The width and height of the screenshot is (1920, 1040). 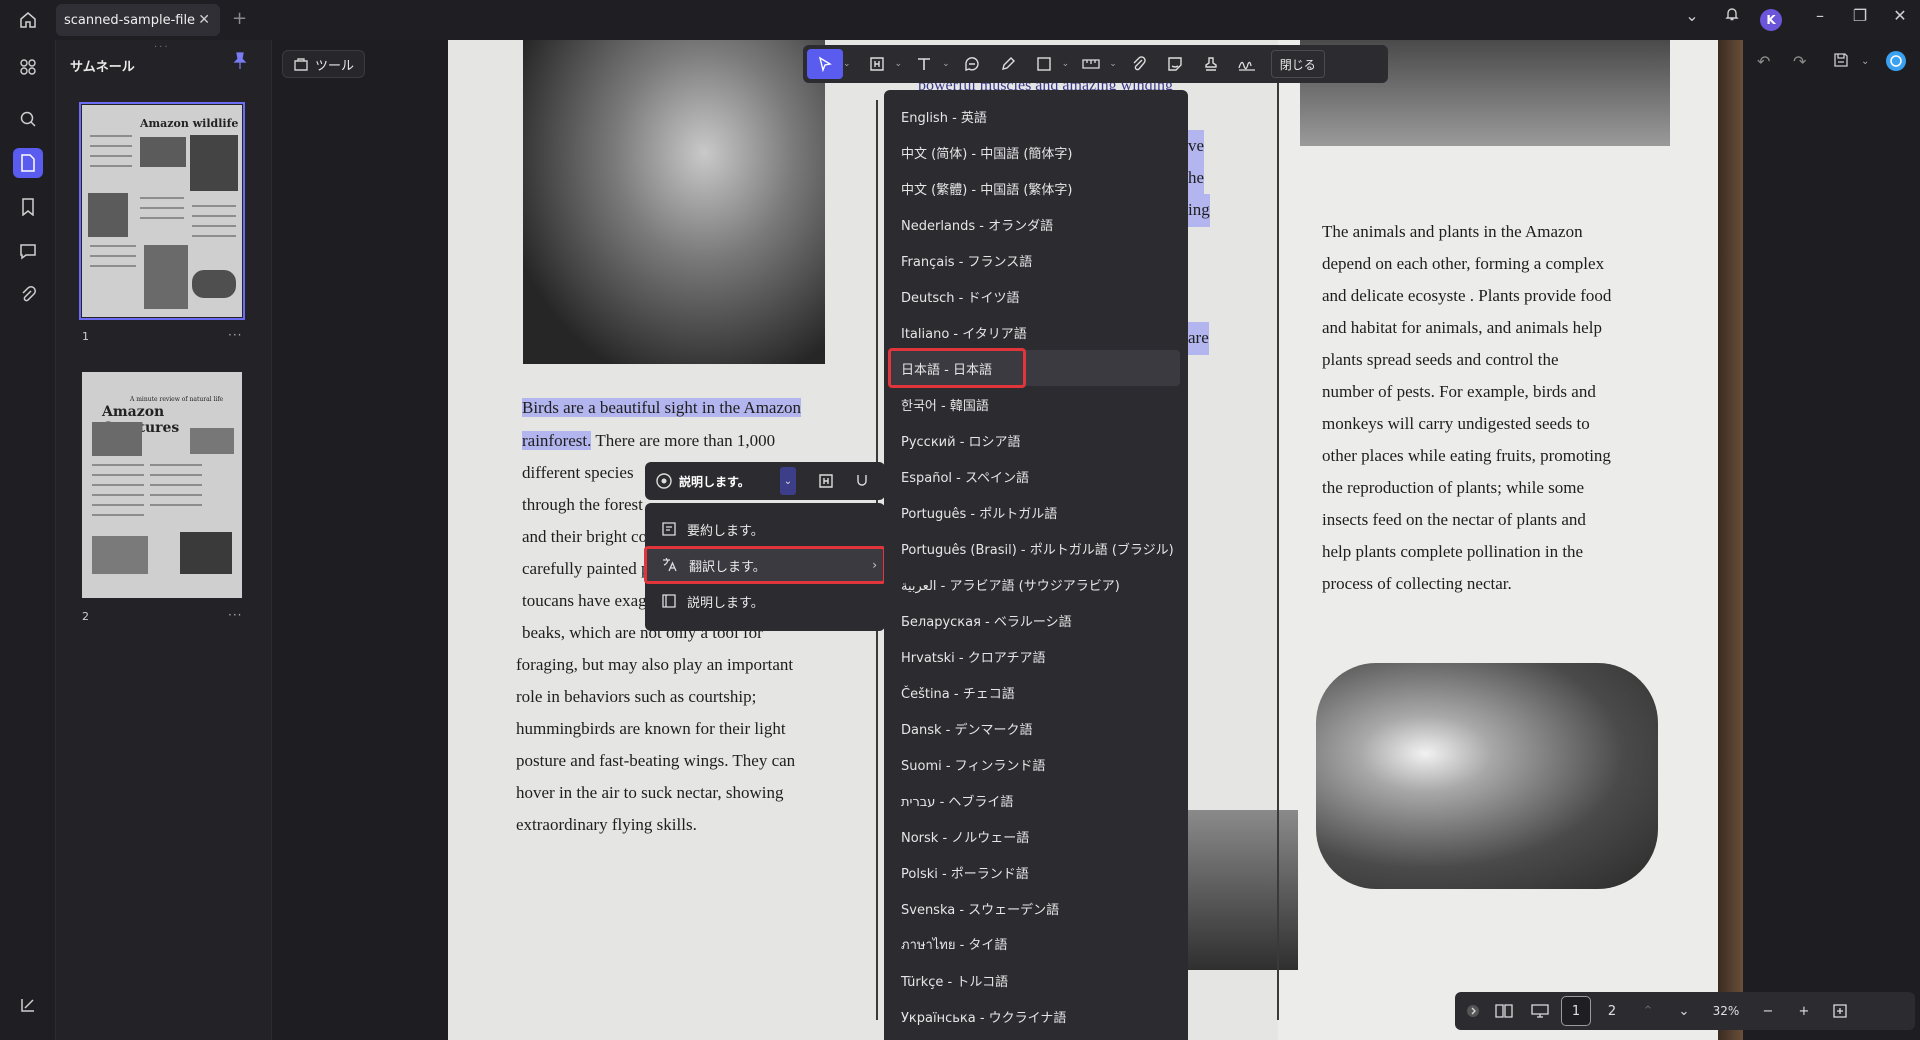 I want to click on chevron-up-icon: ⌃, so click(x=1648, y=1011).